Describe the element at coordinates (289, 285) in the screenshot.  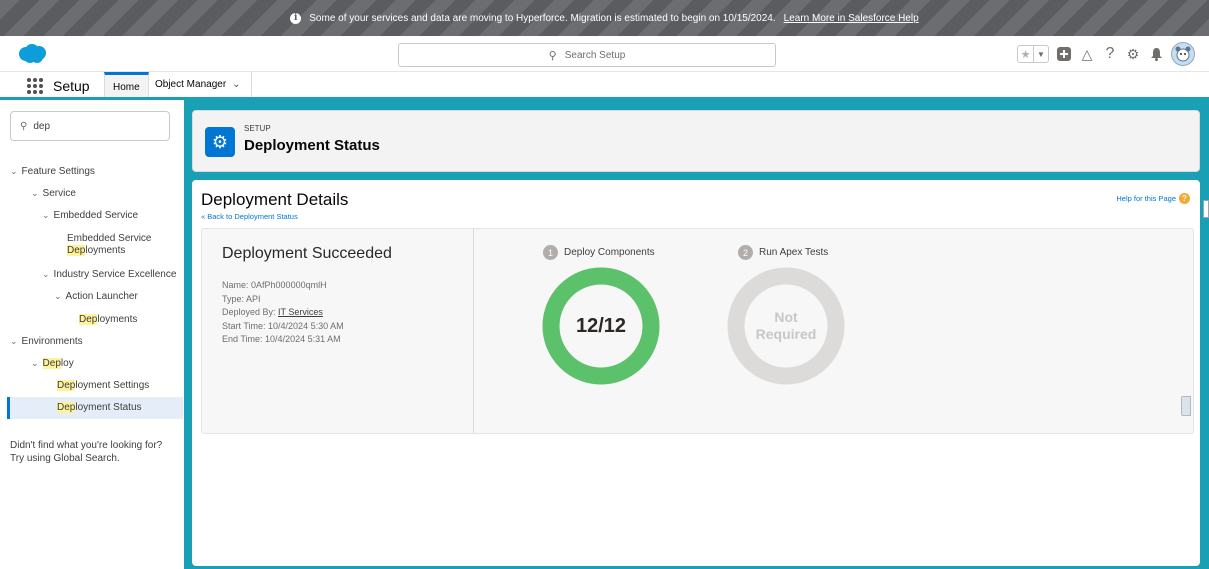
I see `meta-value: 0AfPh000000qmlH` at that location.